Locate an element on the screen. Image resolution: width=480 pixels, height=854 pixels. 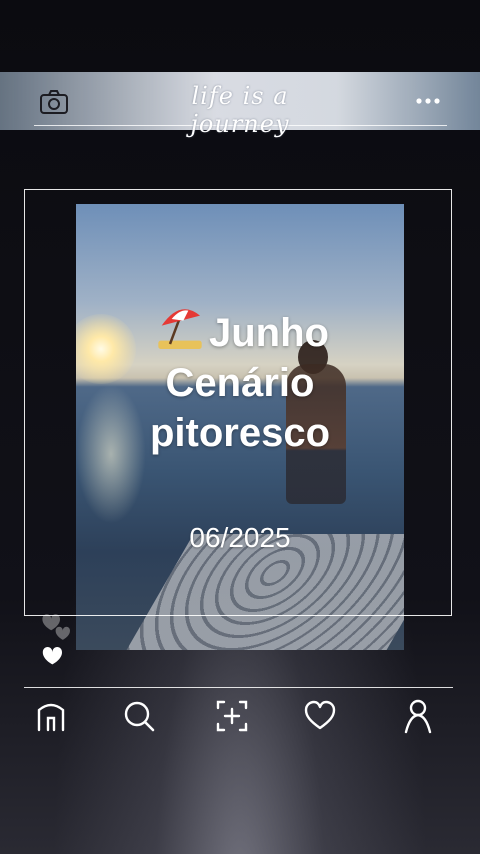
profile-icon is located at coordinates (418, 716).